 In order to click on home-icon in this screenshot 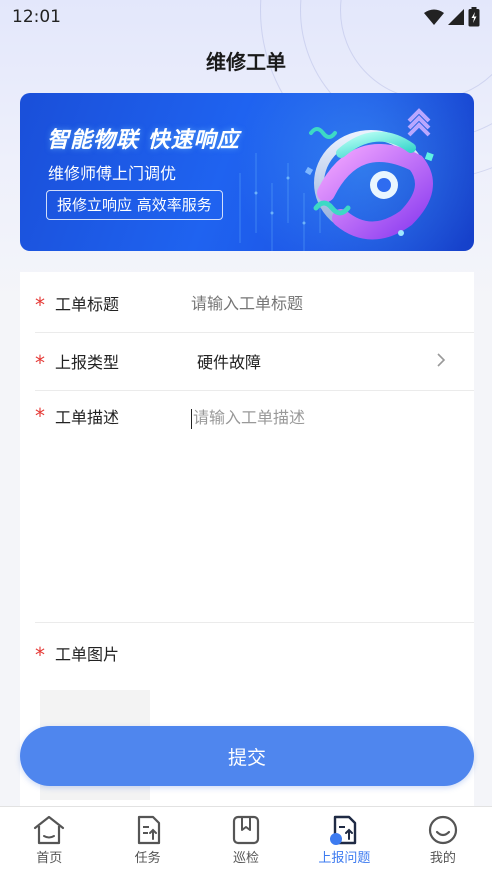, I will do `click(49, 830)`.